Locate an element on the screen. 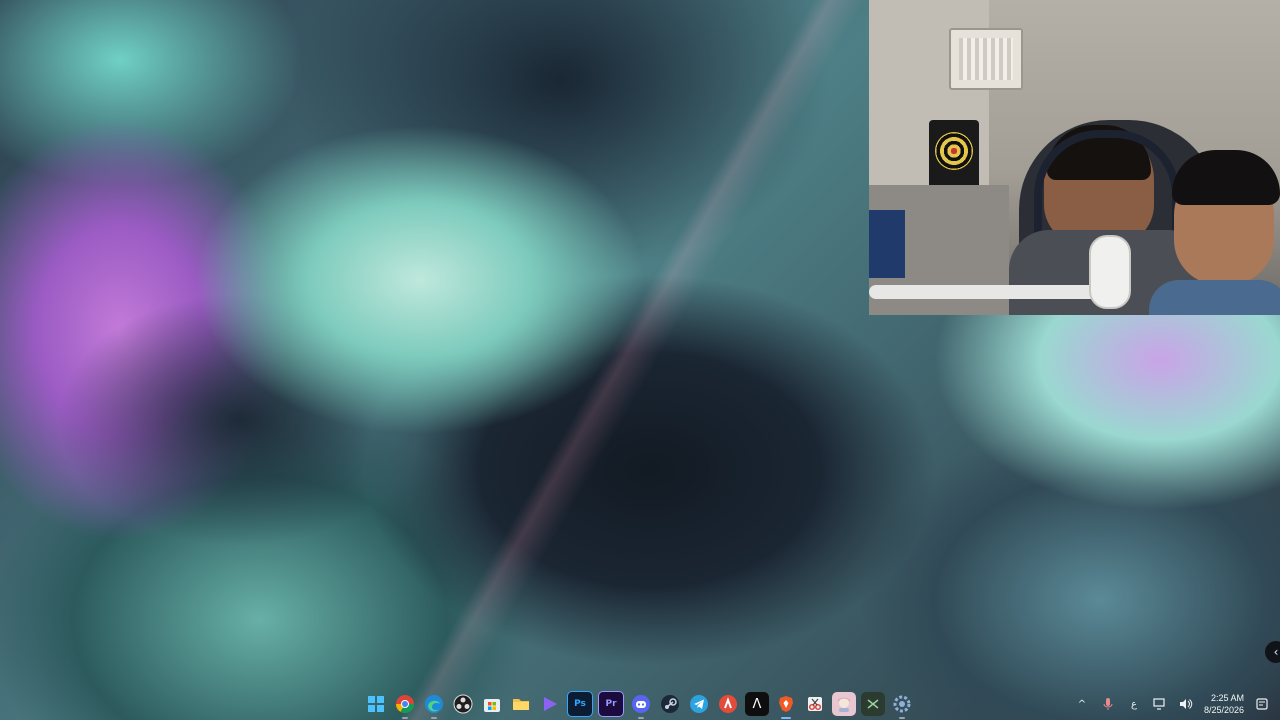 This screenshot has width=1280, height=720. system-tray: ^ ع 2:25 AM 8/25/2026 is located at coordinates (1172, 704).